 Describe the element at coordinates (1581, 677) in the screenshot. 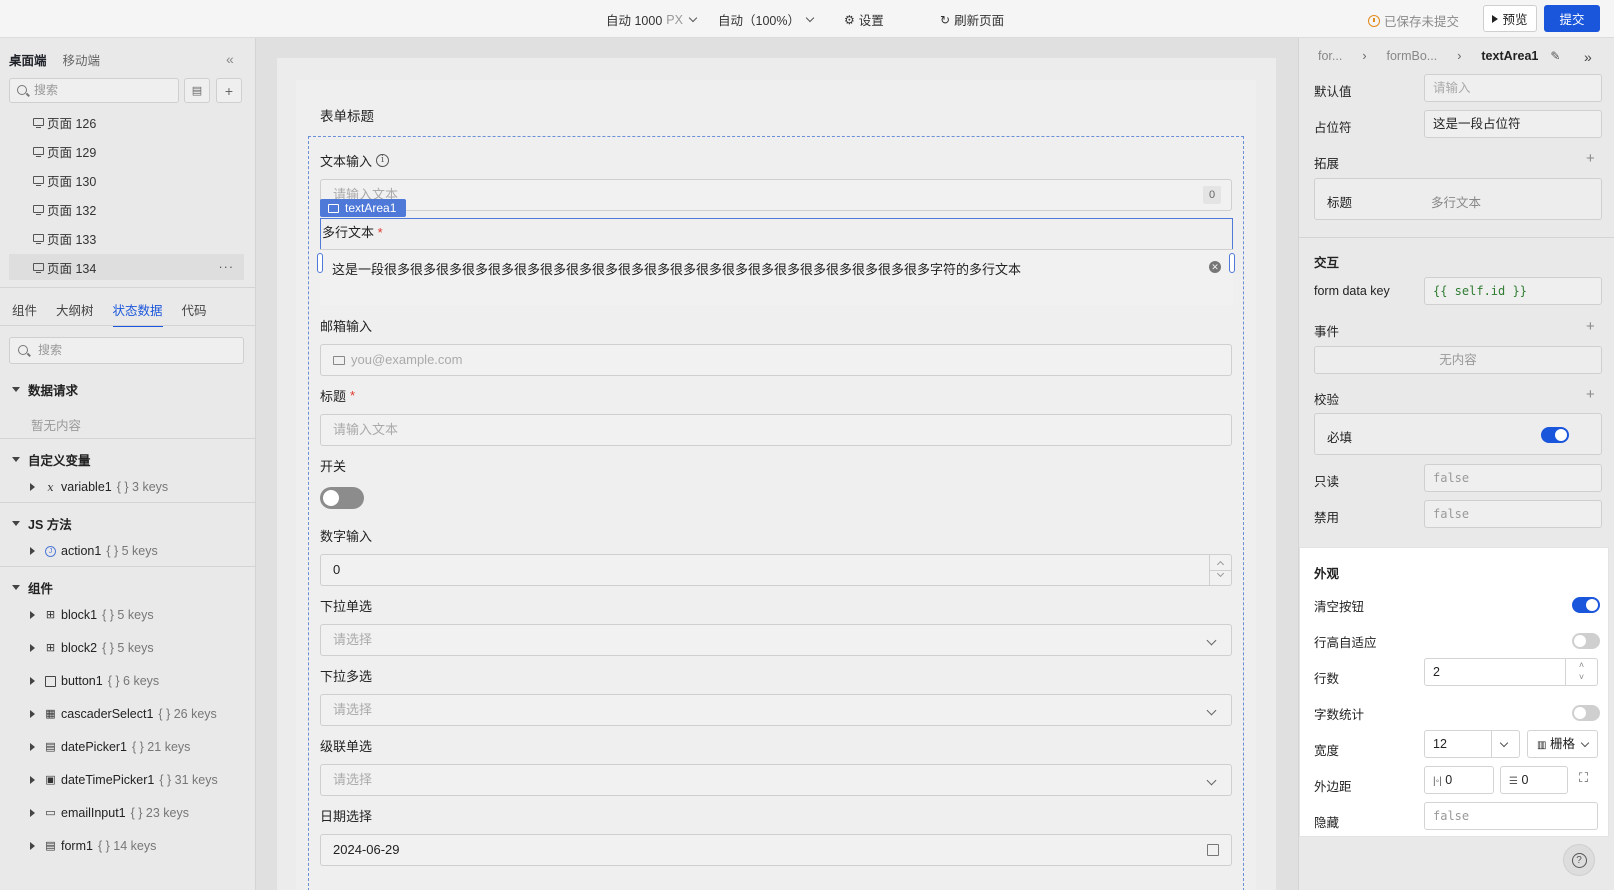

I see `chevron-down-icon: ˅` at that location.